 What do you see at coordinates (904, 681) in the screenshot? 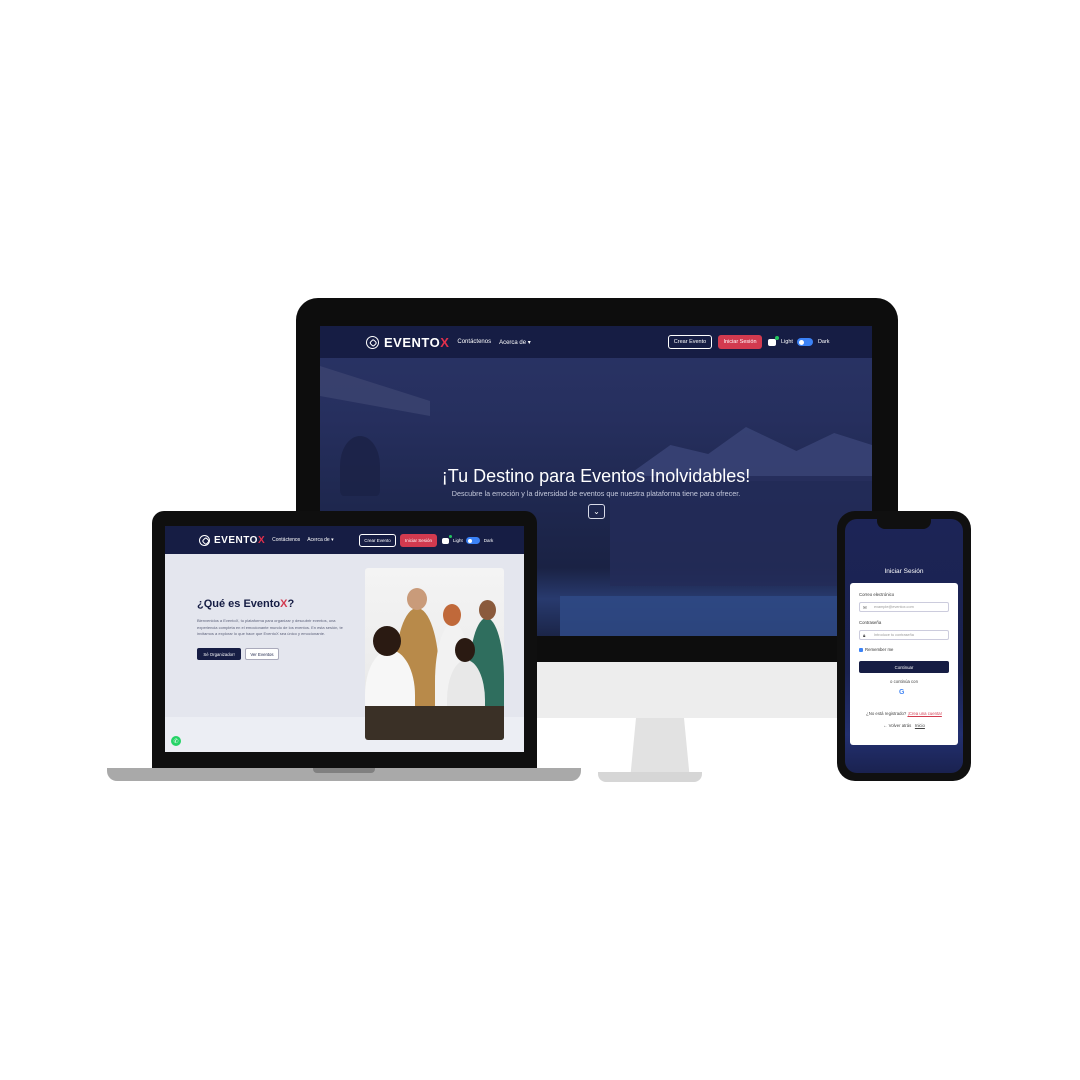
I see `or-continue-text: o continúa con` at bounding box center [904, 681].